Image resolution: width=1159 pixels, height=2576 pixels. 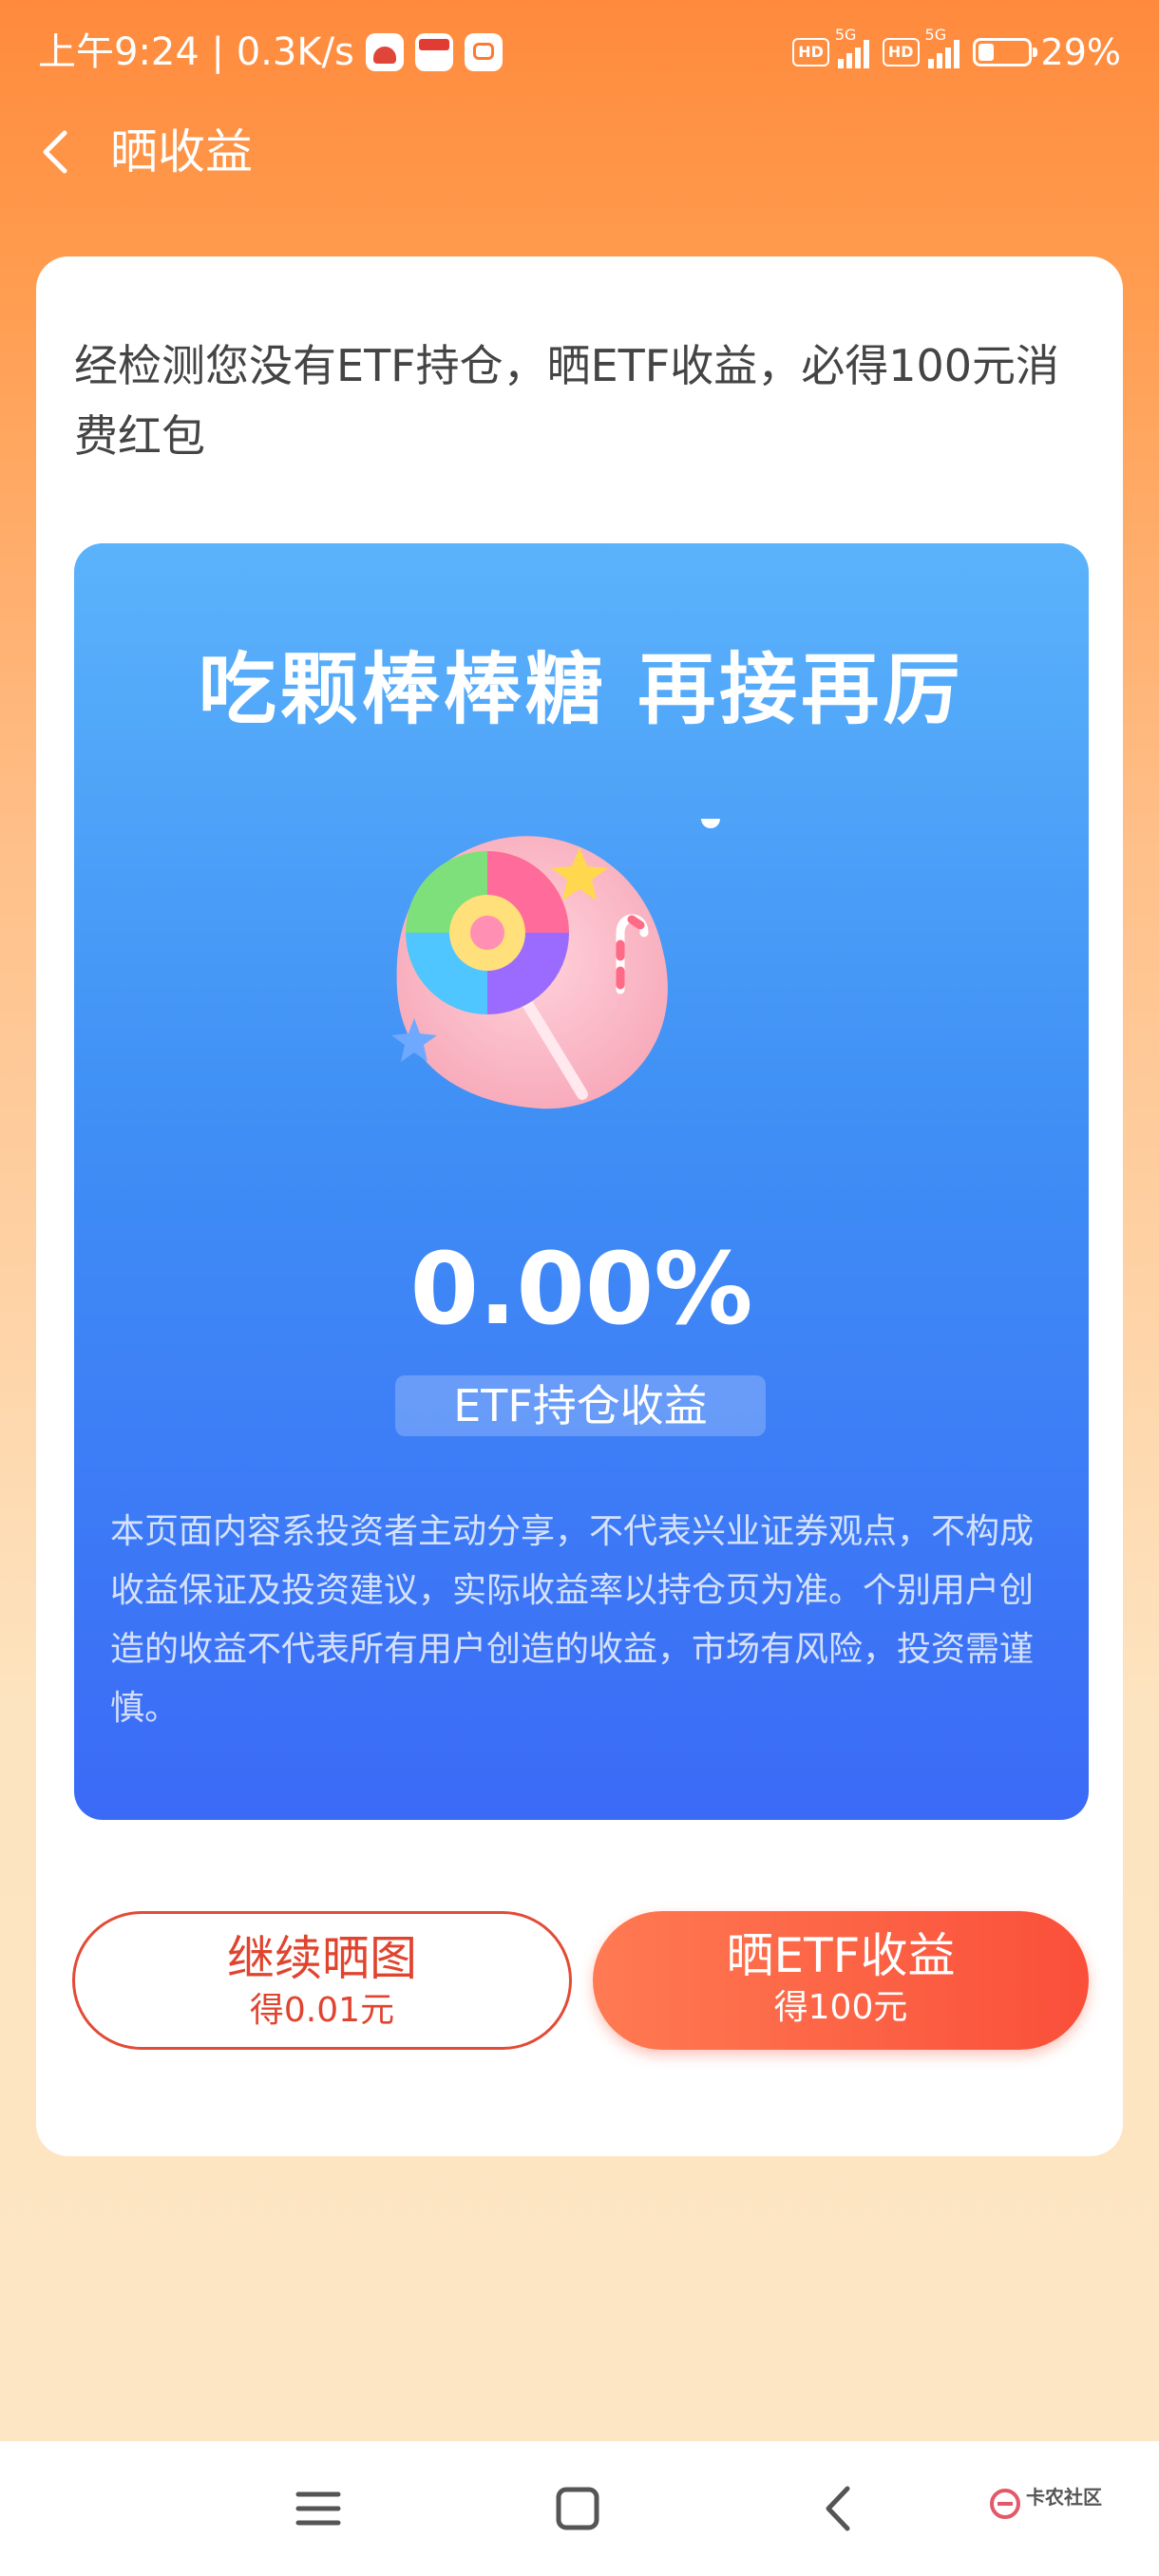 What do you see at coordinates (840, 2008) in the screenshot?
I see `share-etf-reward: 得100元` at bounding box center [840, 2008].